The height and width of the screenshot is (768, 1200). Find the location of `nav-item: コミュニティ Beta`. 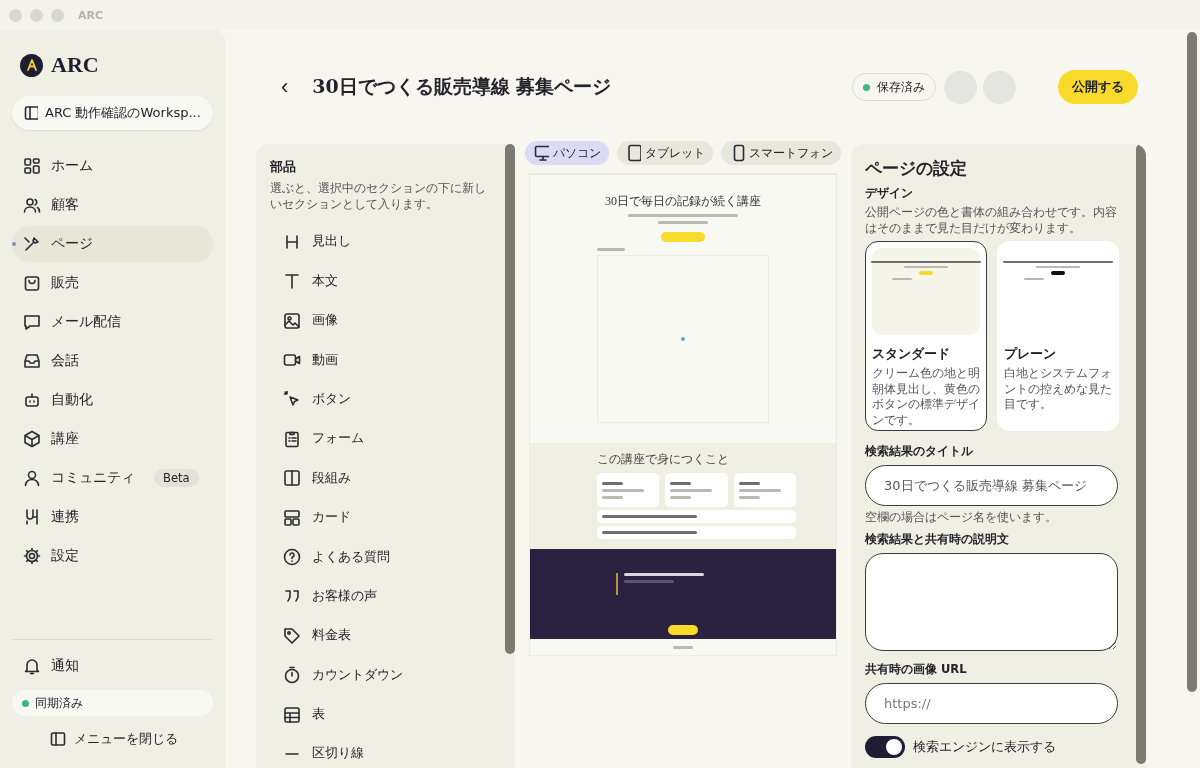

nav-item: コミュニティ Beta is located at coordinates (112, 478).